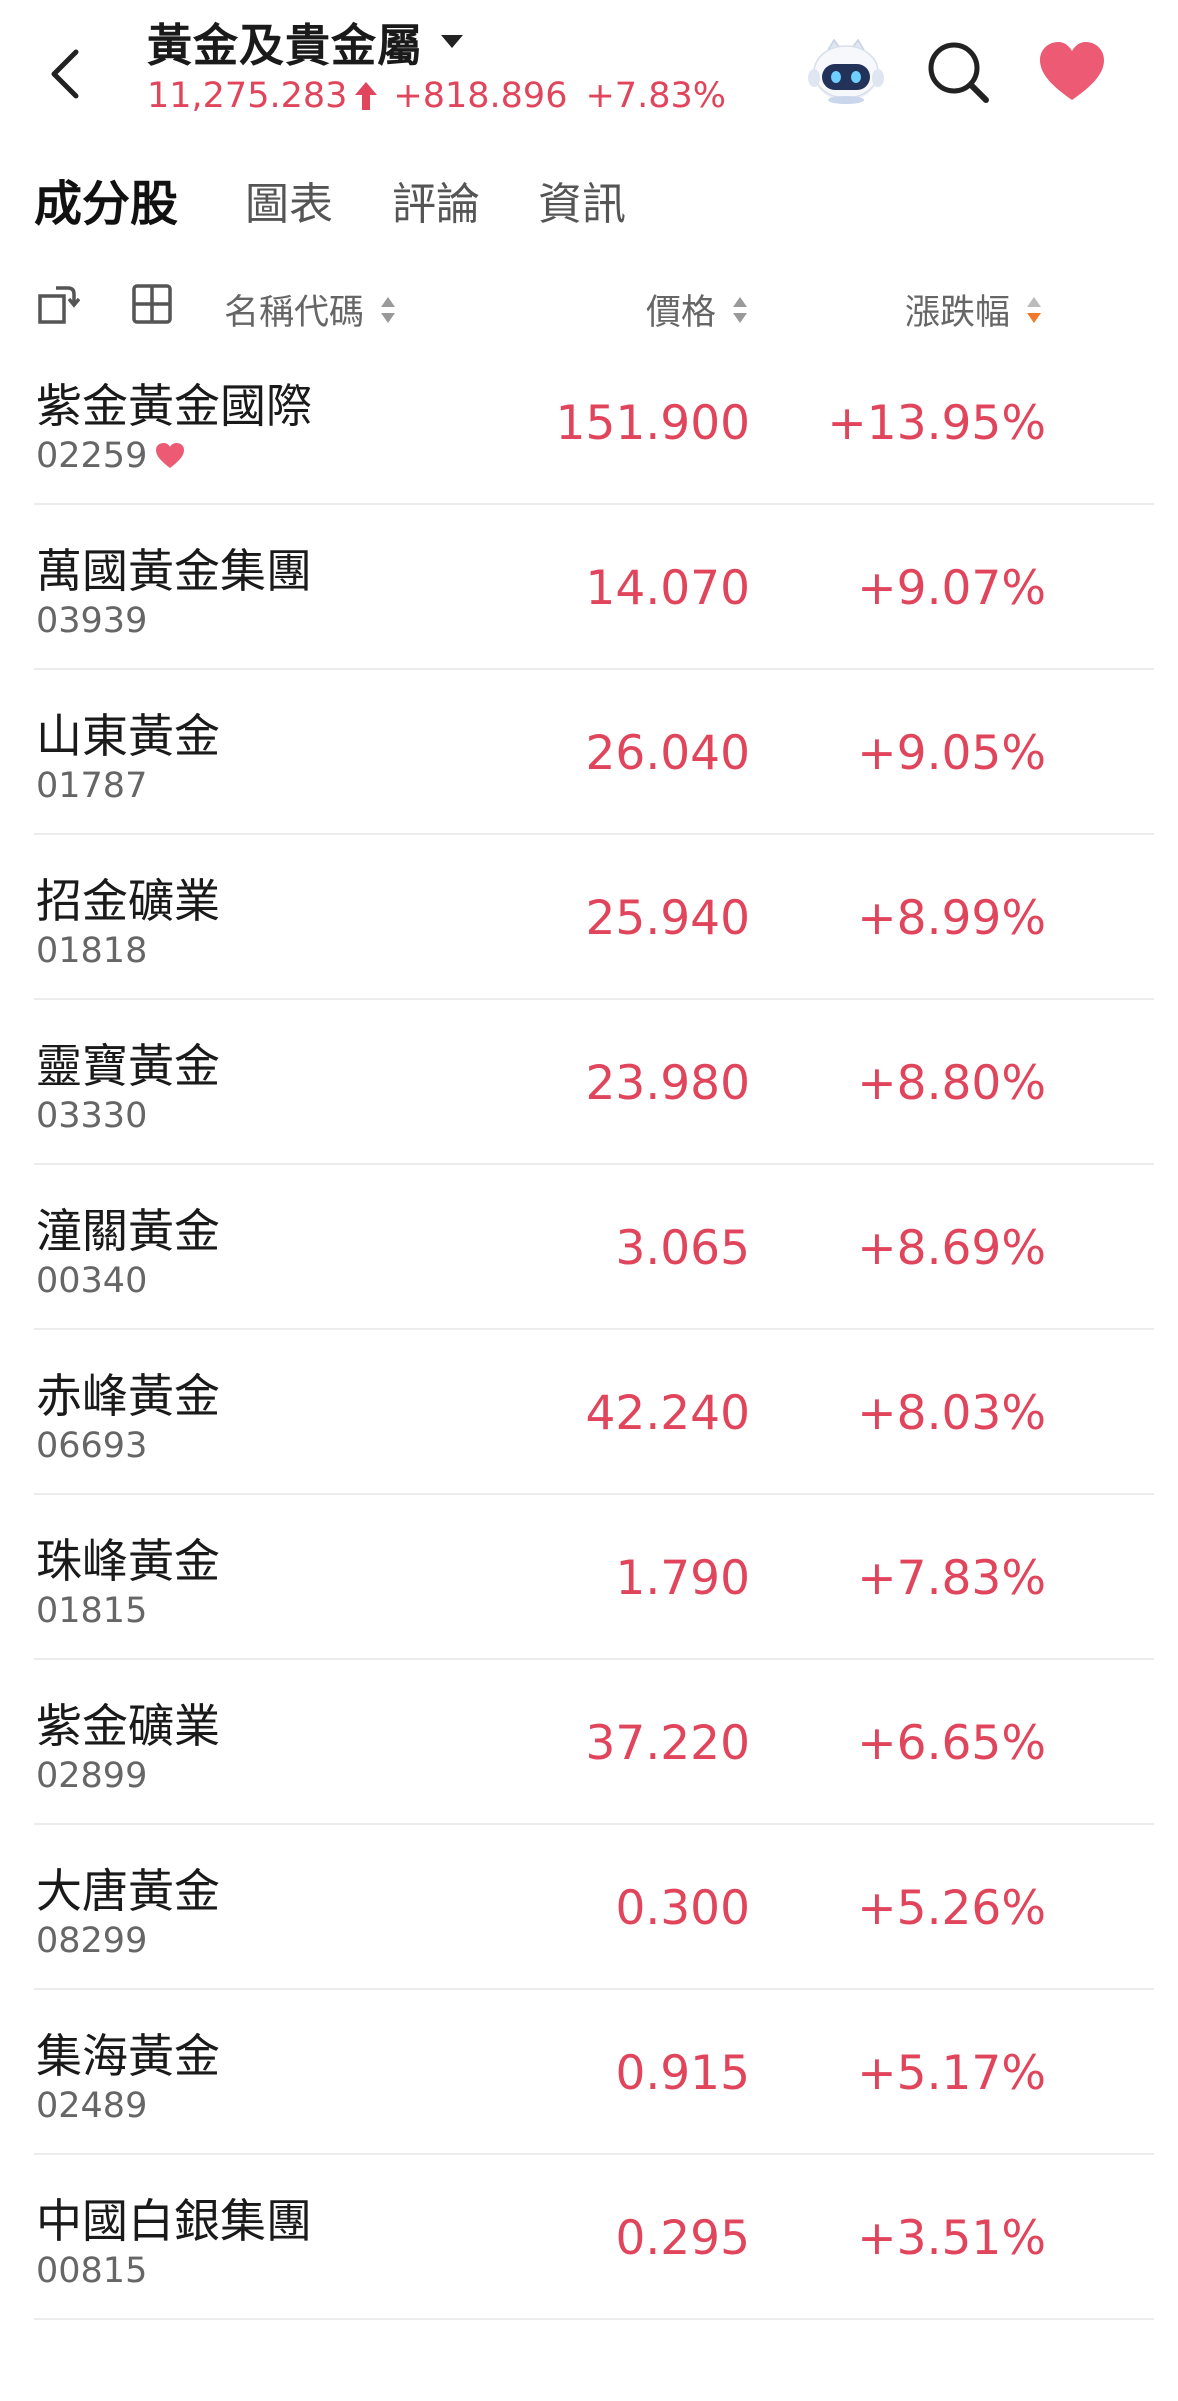 This screenshot has width=1178, height=2401. What do you see at coordinates (652, 423) in the screenshot?
I see `stock-price: 151.900` at bounding box center [652, 423].